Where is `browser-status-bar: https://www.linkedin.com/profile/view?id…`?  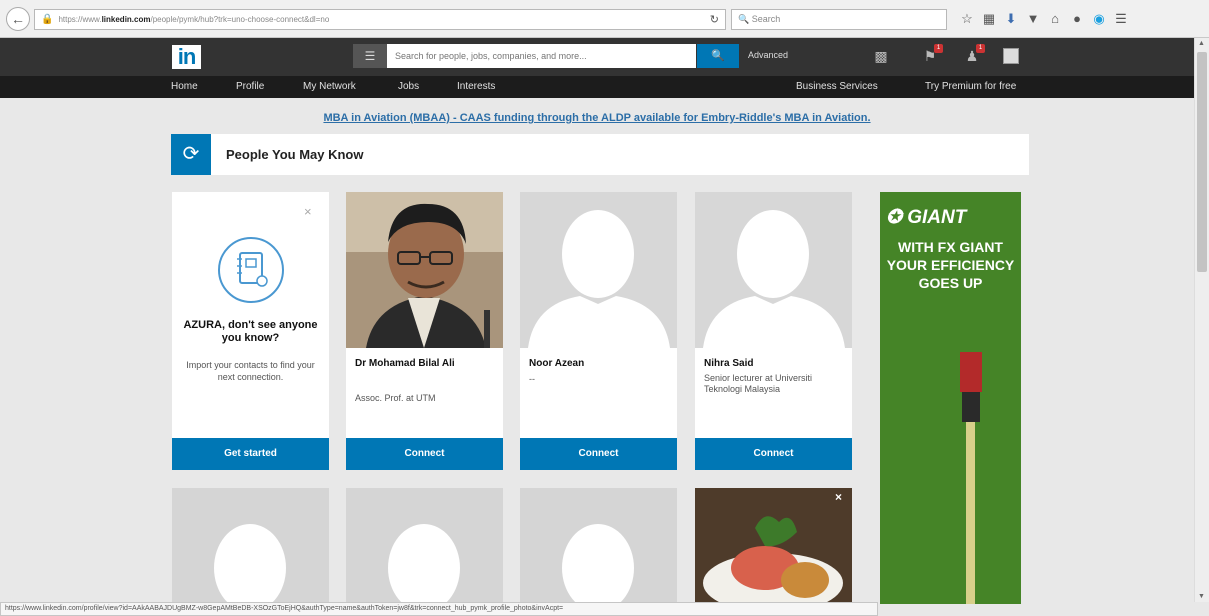 browser-status-bar: https://www.linkedin.com/profile/view?id… is located at coordinates (439, 609).